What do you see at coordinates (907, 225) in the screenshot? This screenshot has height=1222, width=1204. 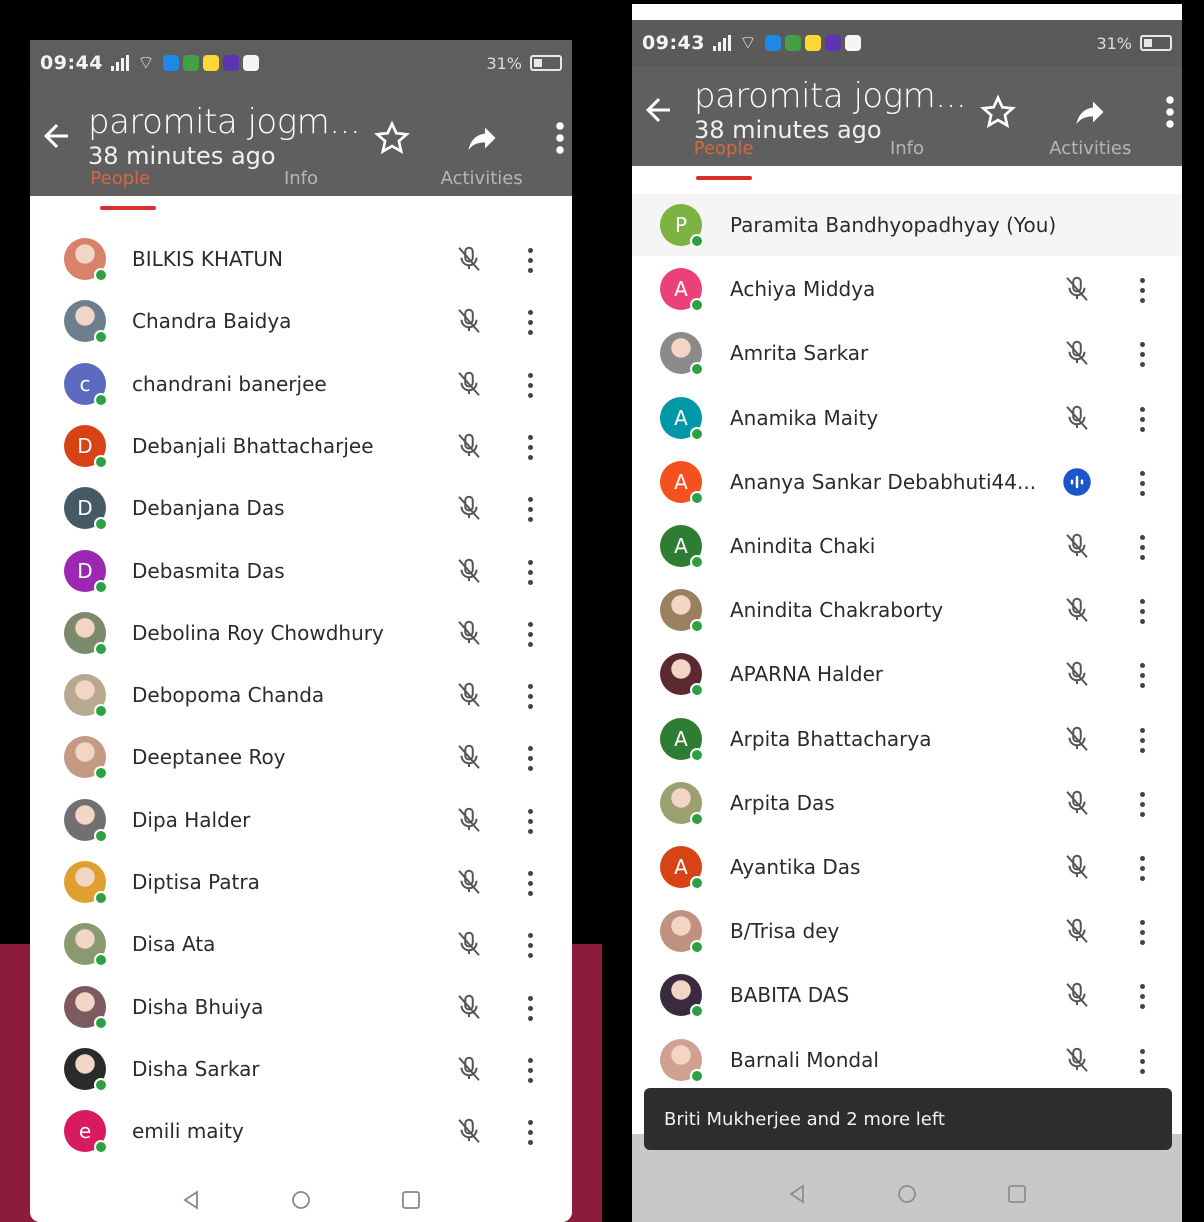 I see `participant-row: P Paramita Bandhyopadhyay (You)` at bounding box center [907, 225].